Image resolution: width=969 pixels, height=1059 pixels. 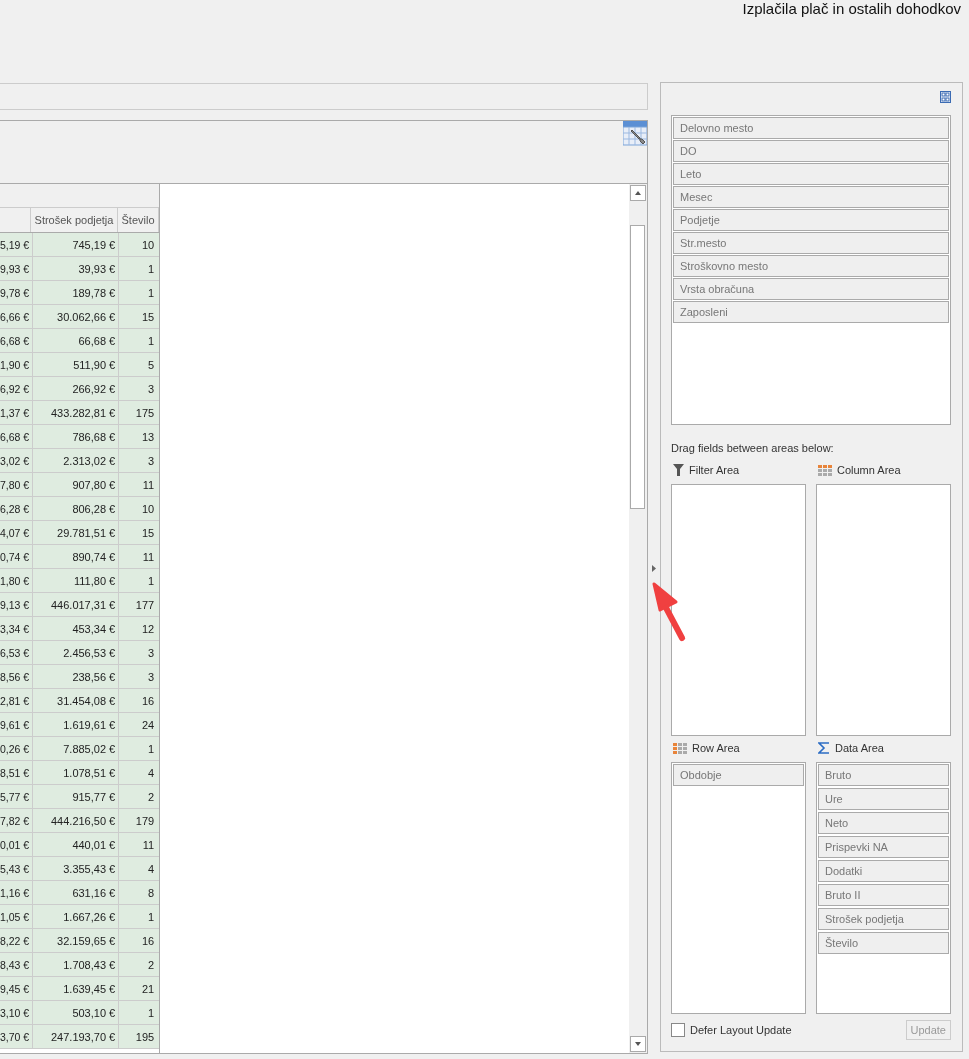 What do you see at coordinates (883, 871) in the screenshot?
I see `field-item: Dodatki` at bounding box center [883, 871].